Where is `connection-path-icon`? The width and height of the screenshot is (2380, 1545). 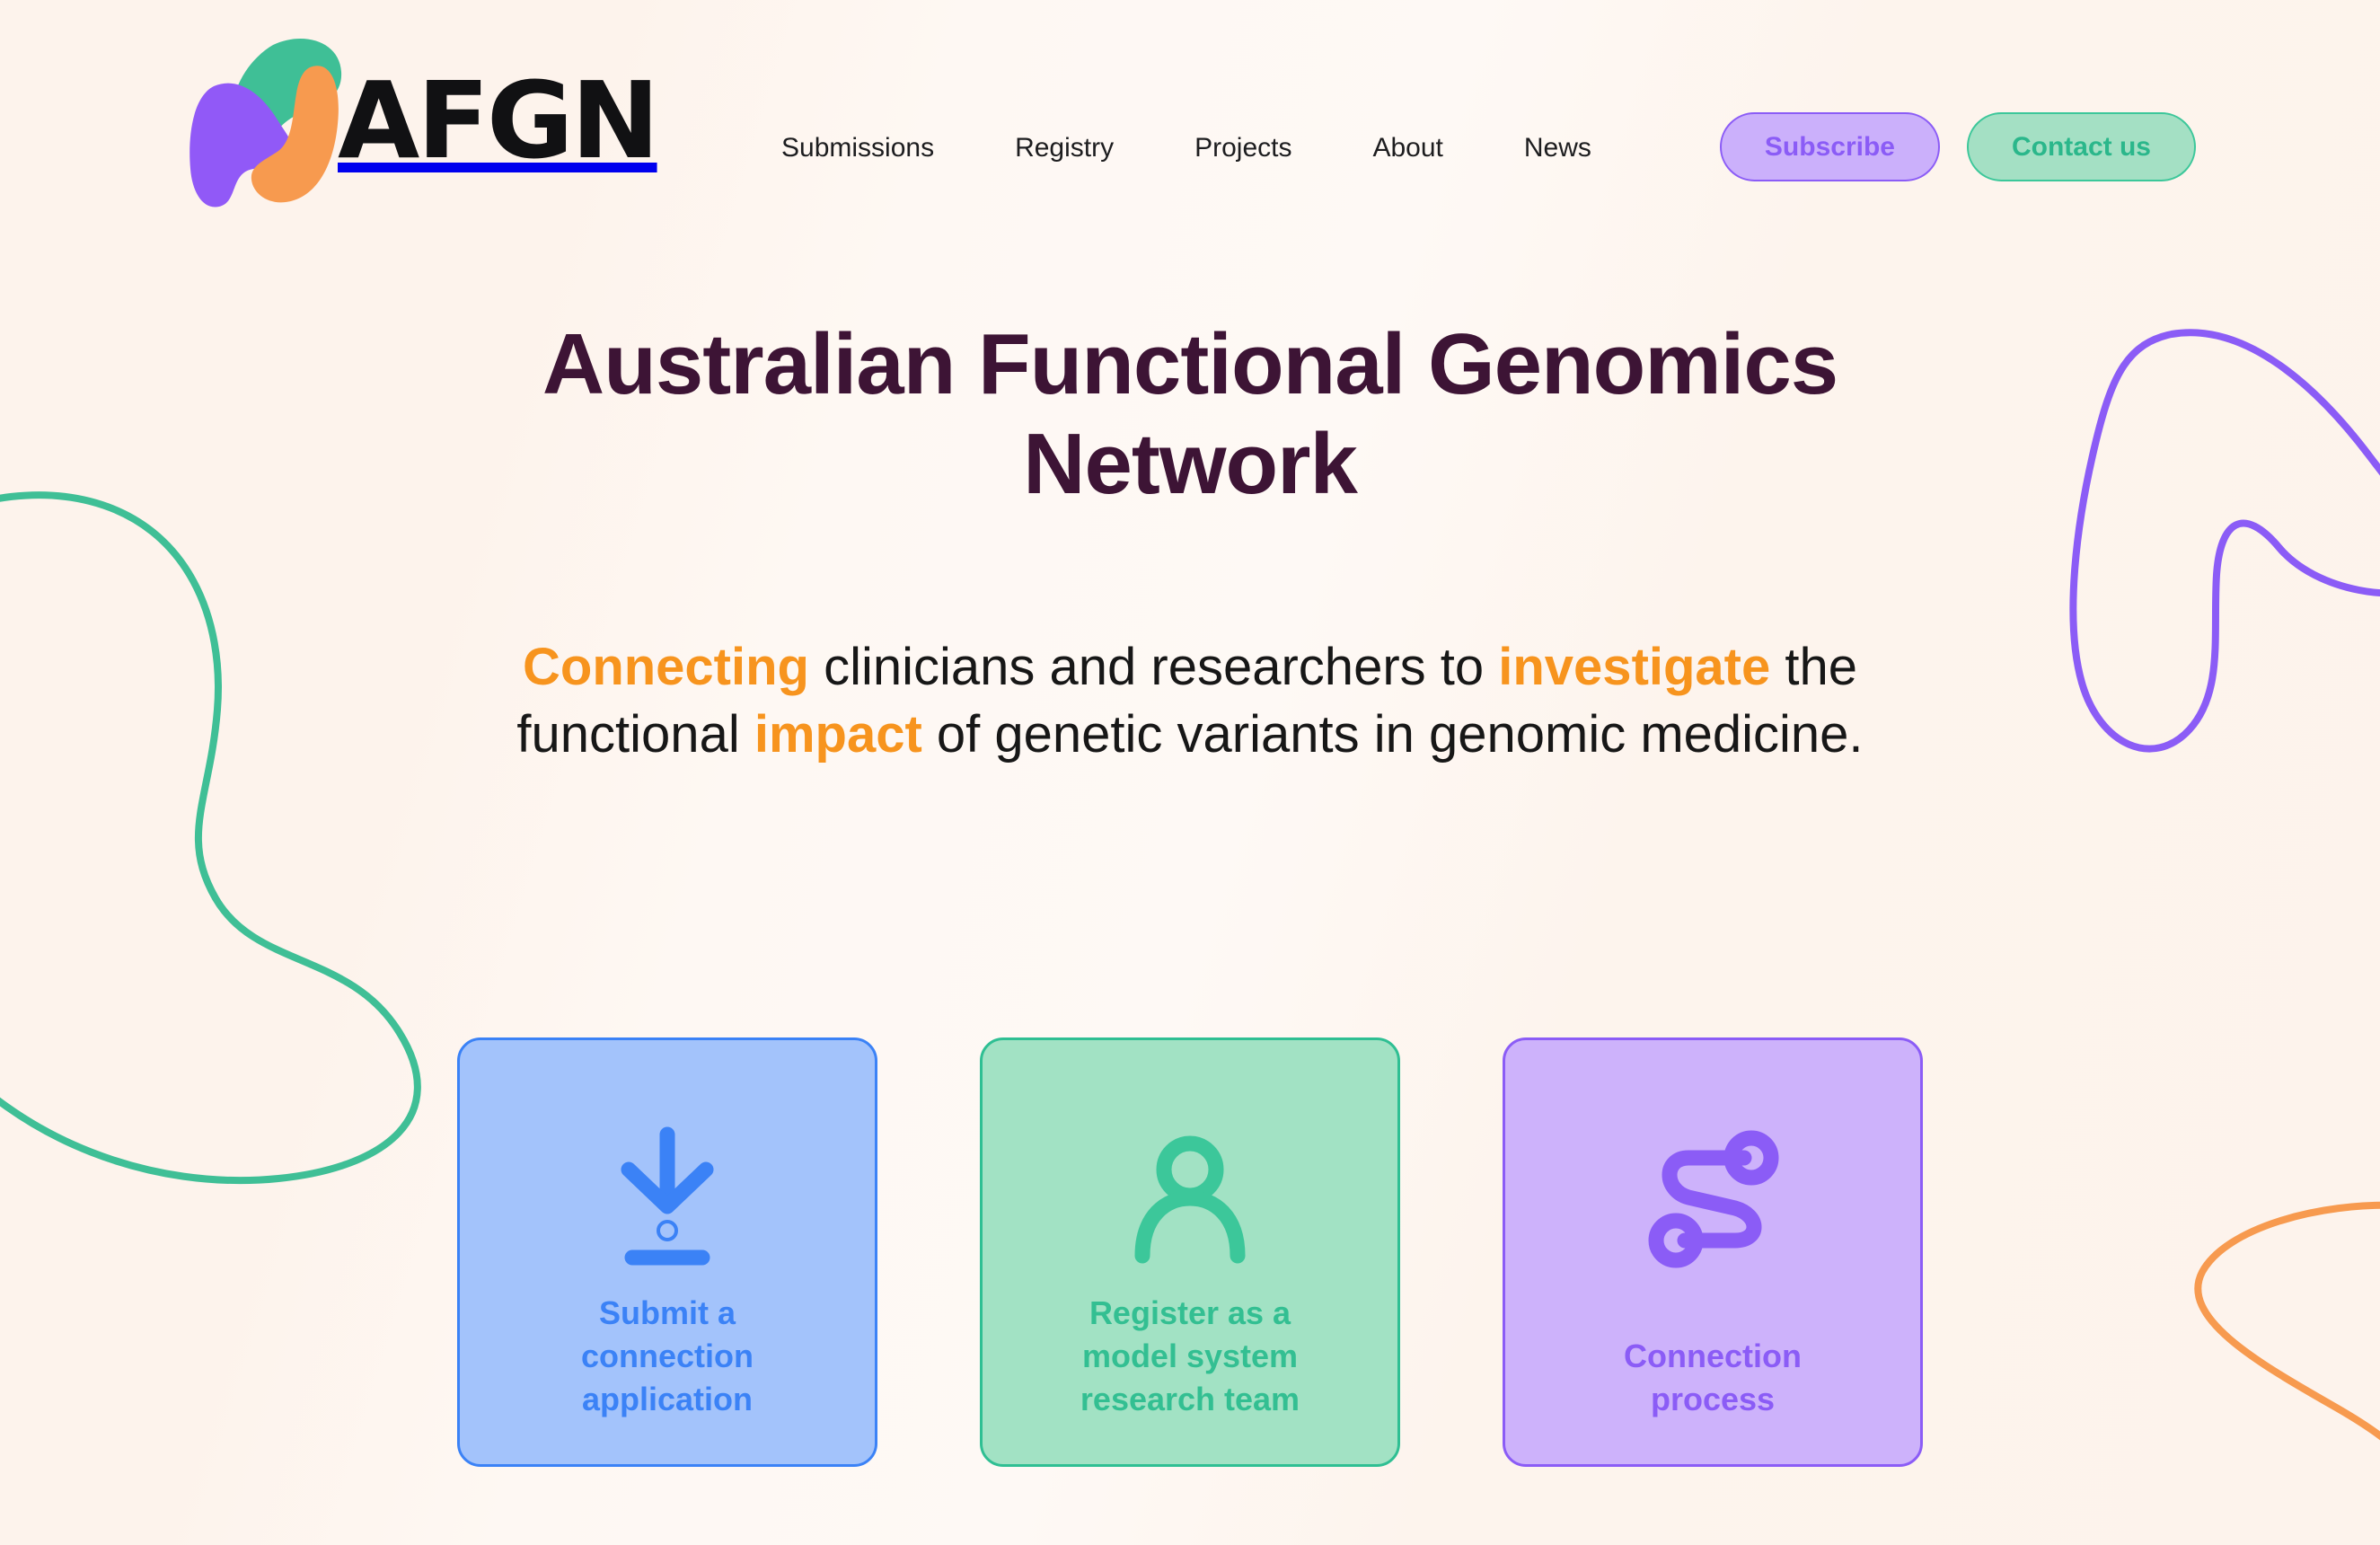 connection-path-icon is located at coordinates (1712, 1197).